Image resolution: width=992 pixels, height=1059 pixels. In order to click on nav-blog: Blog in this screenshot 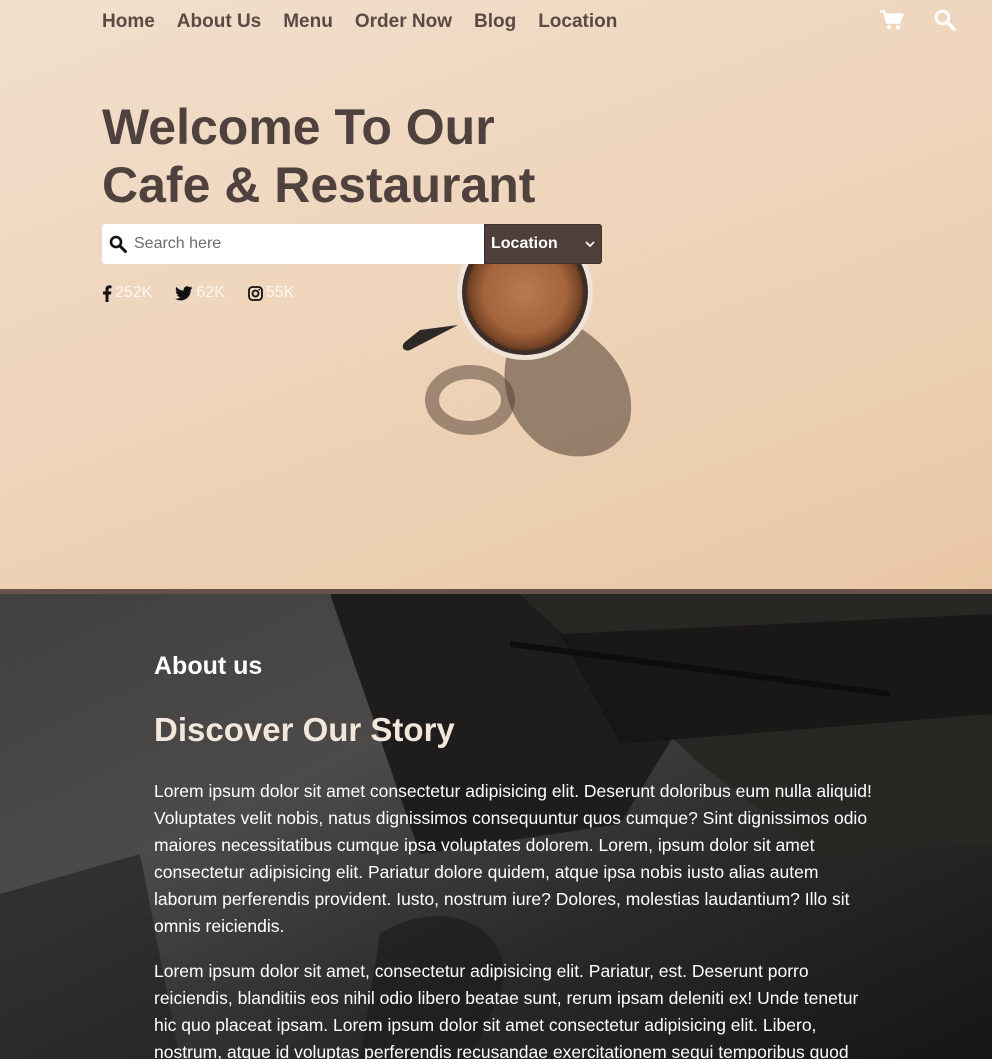, I will do `click(495, 22)`.